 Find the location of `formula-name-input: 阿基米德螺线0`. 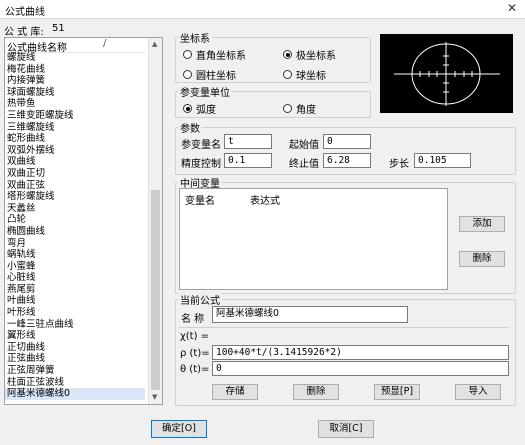

formula-name-input: 阿基米德螺线0 is located at coordinates (310, 314).